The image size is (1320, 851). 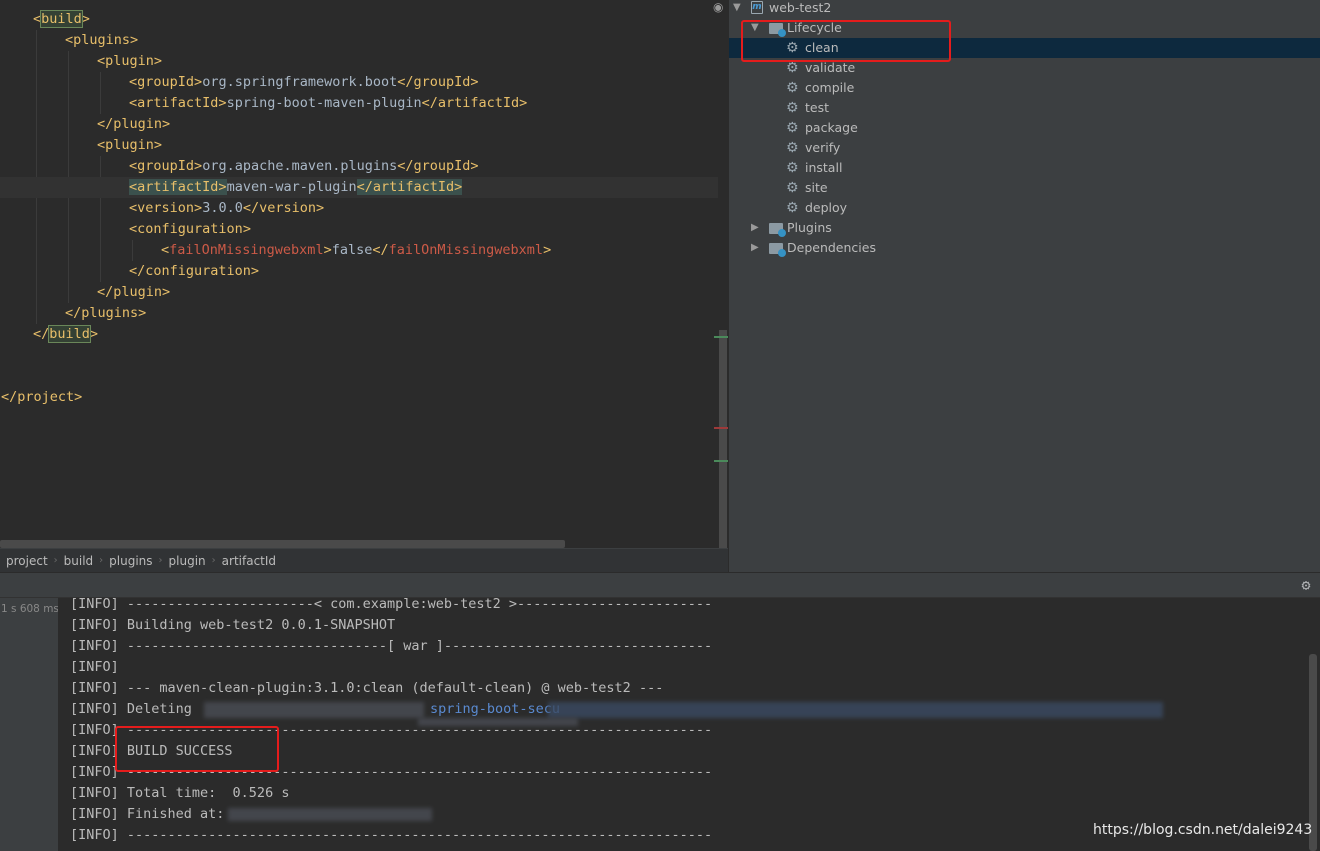 I want to click on scrollbar-thumb, so click(x=723, y=439).